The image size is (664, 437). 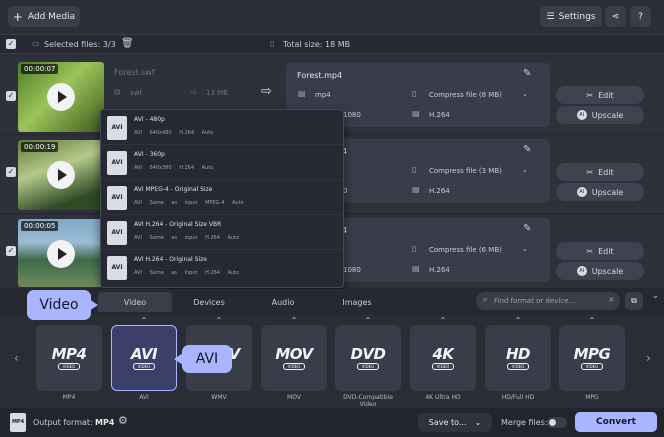 I want to click on settings-button: ☰ Settings, so click(x=571, y=16).